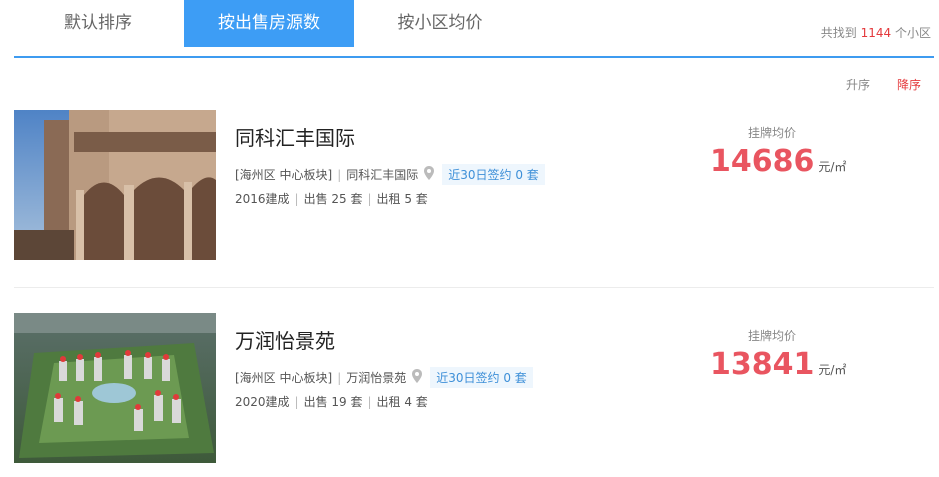  Describe the element at coordinates (912, 33) in the screenshot. I see `result-count-suffix: 个小区` at that location.